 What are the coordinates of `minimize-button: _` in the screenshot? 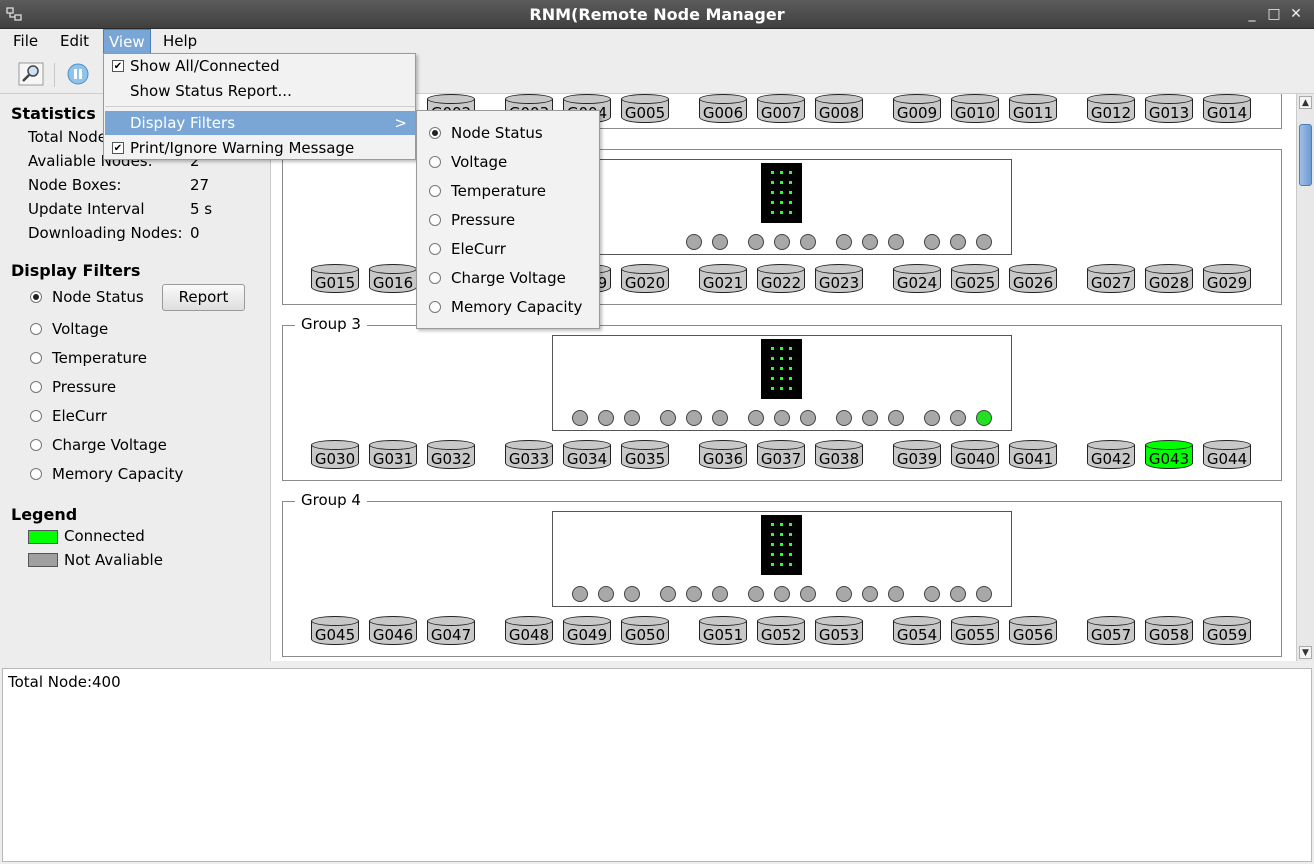 It's located at (1252, 14).